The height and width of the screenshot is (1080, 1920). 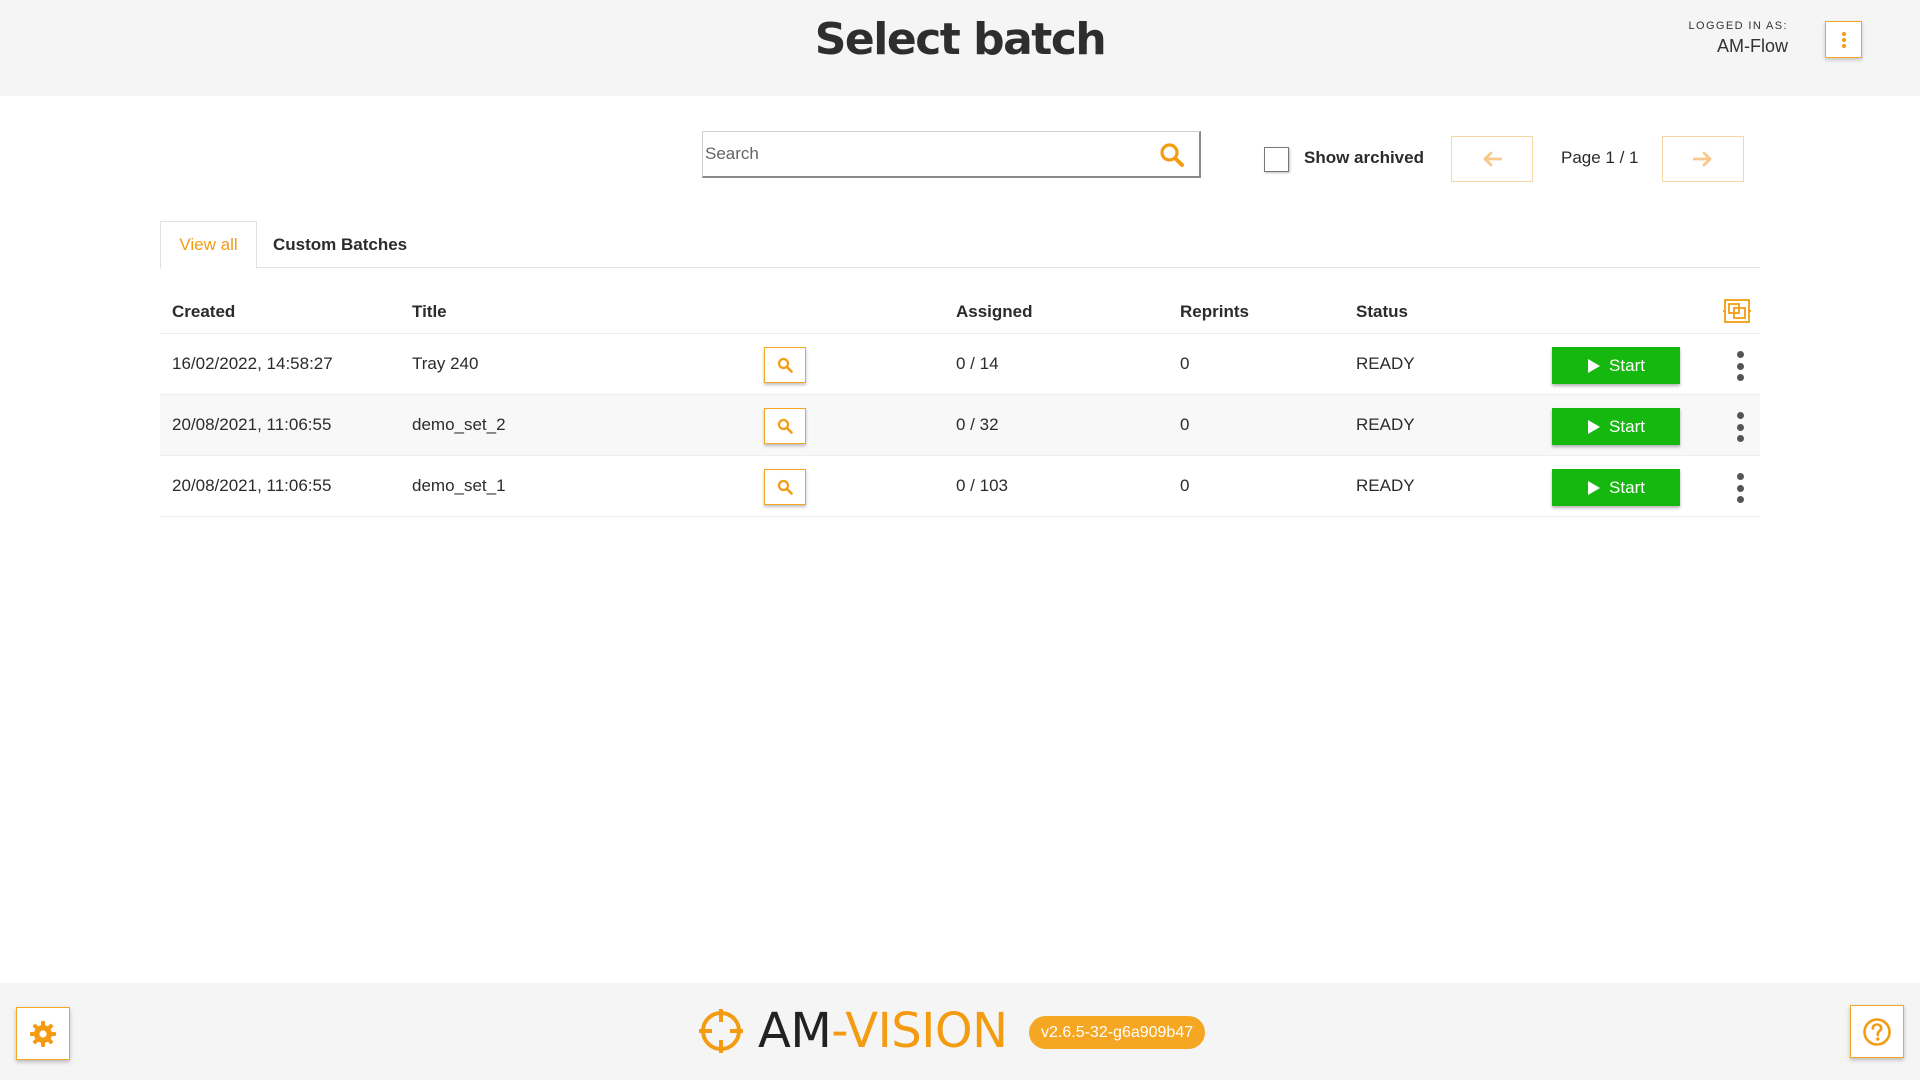 I want to click on search-box, so click(x=951, y=154).